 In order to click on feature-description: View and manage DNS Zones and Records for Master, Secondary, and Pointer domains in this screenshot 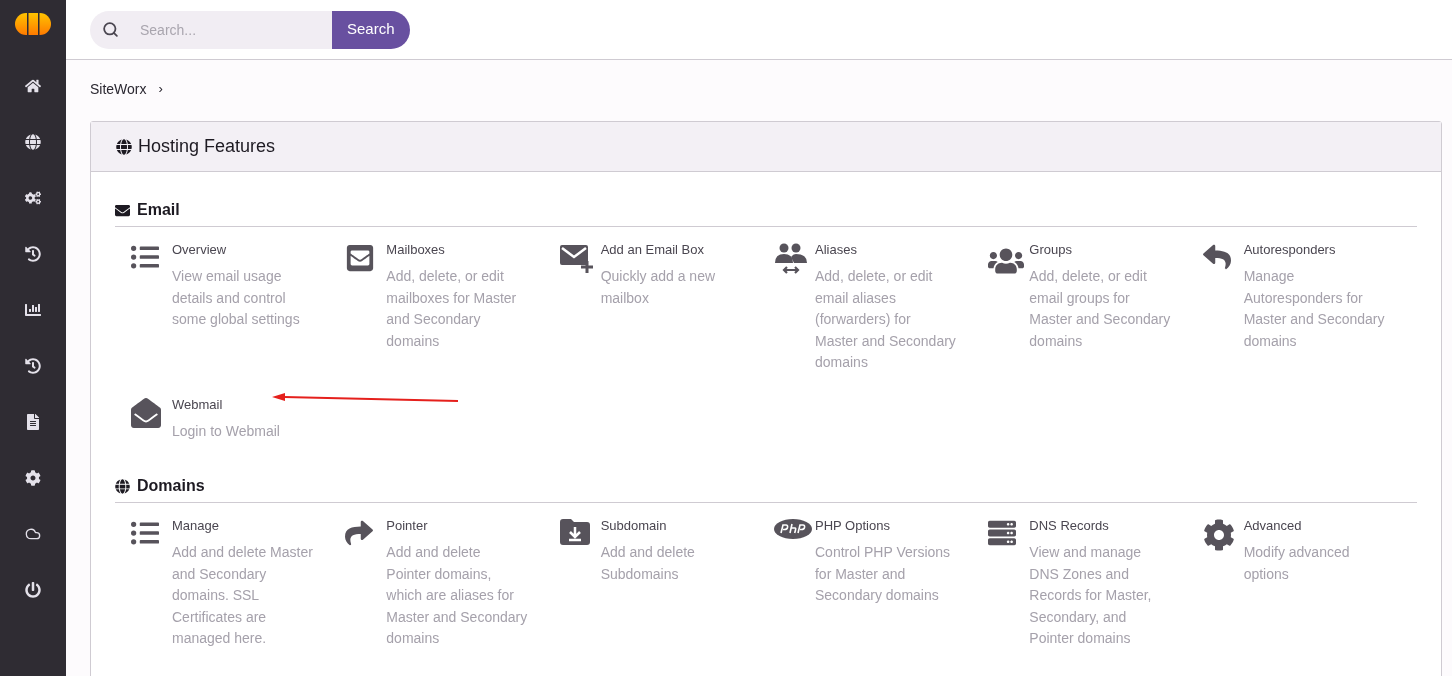, I will do `click(1091, 595)`.